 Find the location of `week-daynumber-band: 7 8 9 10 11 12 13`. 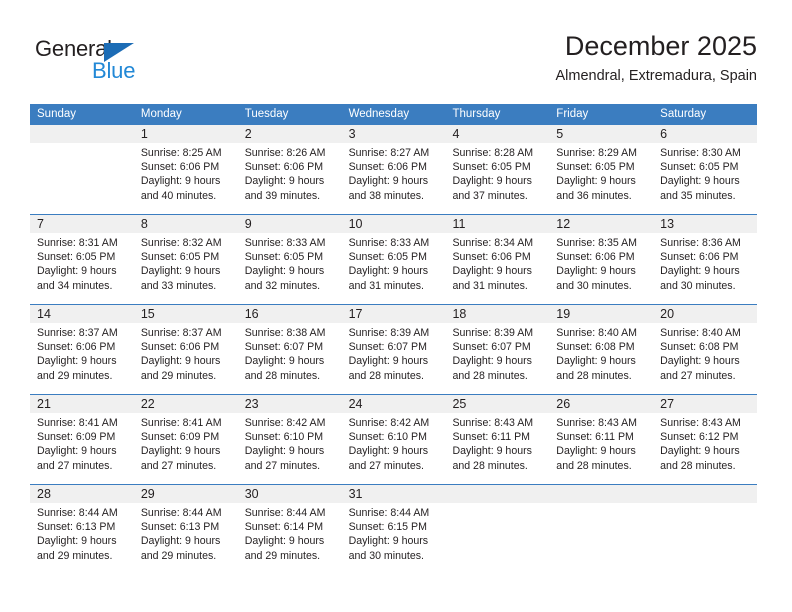

week-daynumber-band: 7 8 9 10 11 12 13 is located at coordinates (393, 224).